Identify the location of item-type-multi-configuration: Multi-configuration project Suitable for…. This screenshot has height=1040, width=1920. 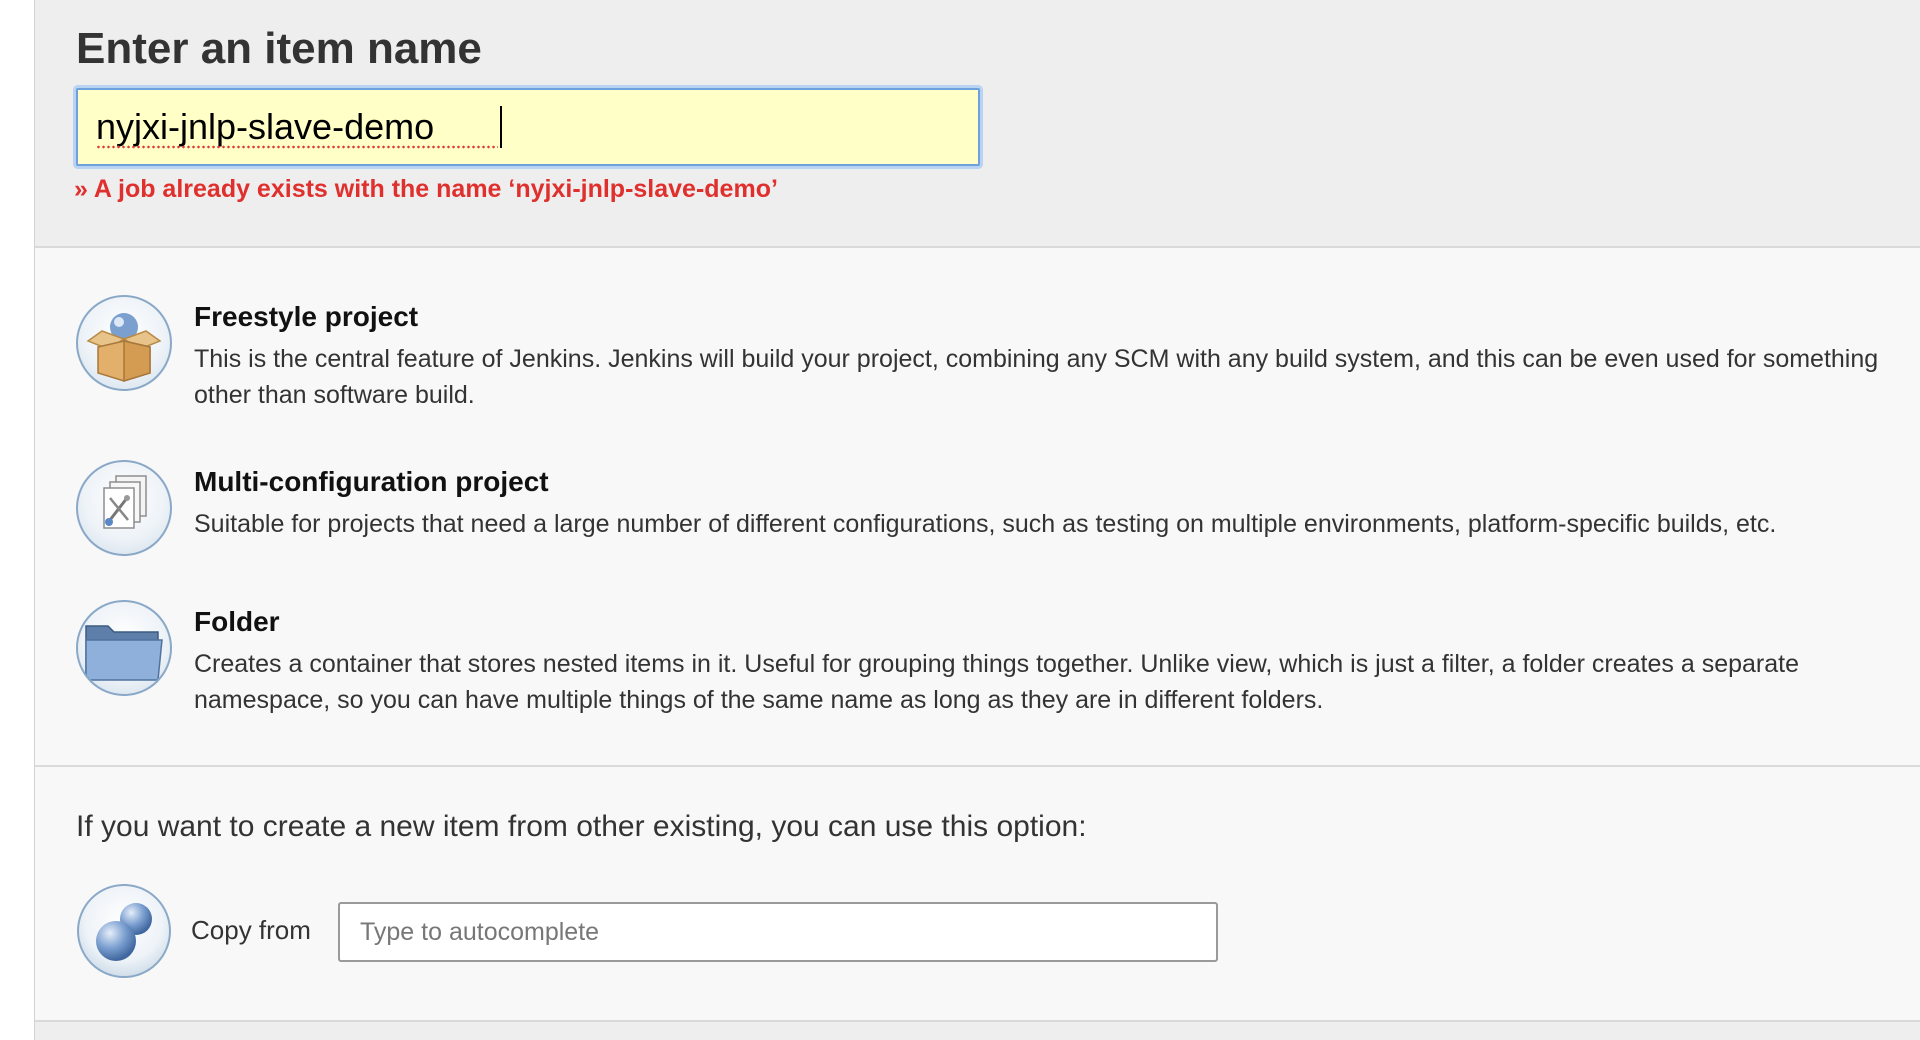
(986, 510).